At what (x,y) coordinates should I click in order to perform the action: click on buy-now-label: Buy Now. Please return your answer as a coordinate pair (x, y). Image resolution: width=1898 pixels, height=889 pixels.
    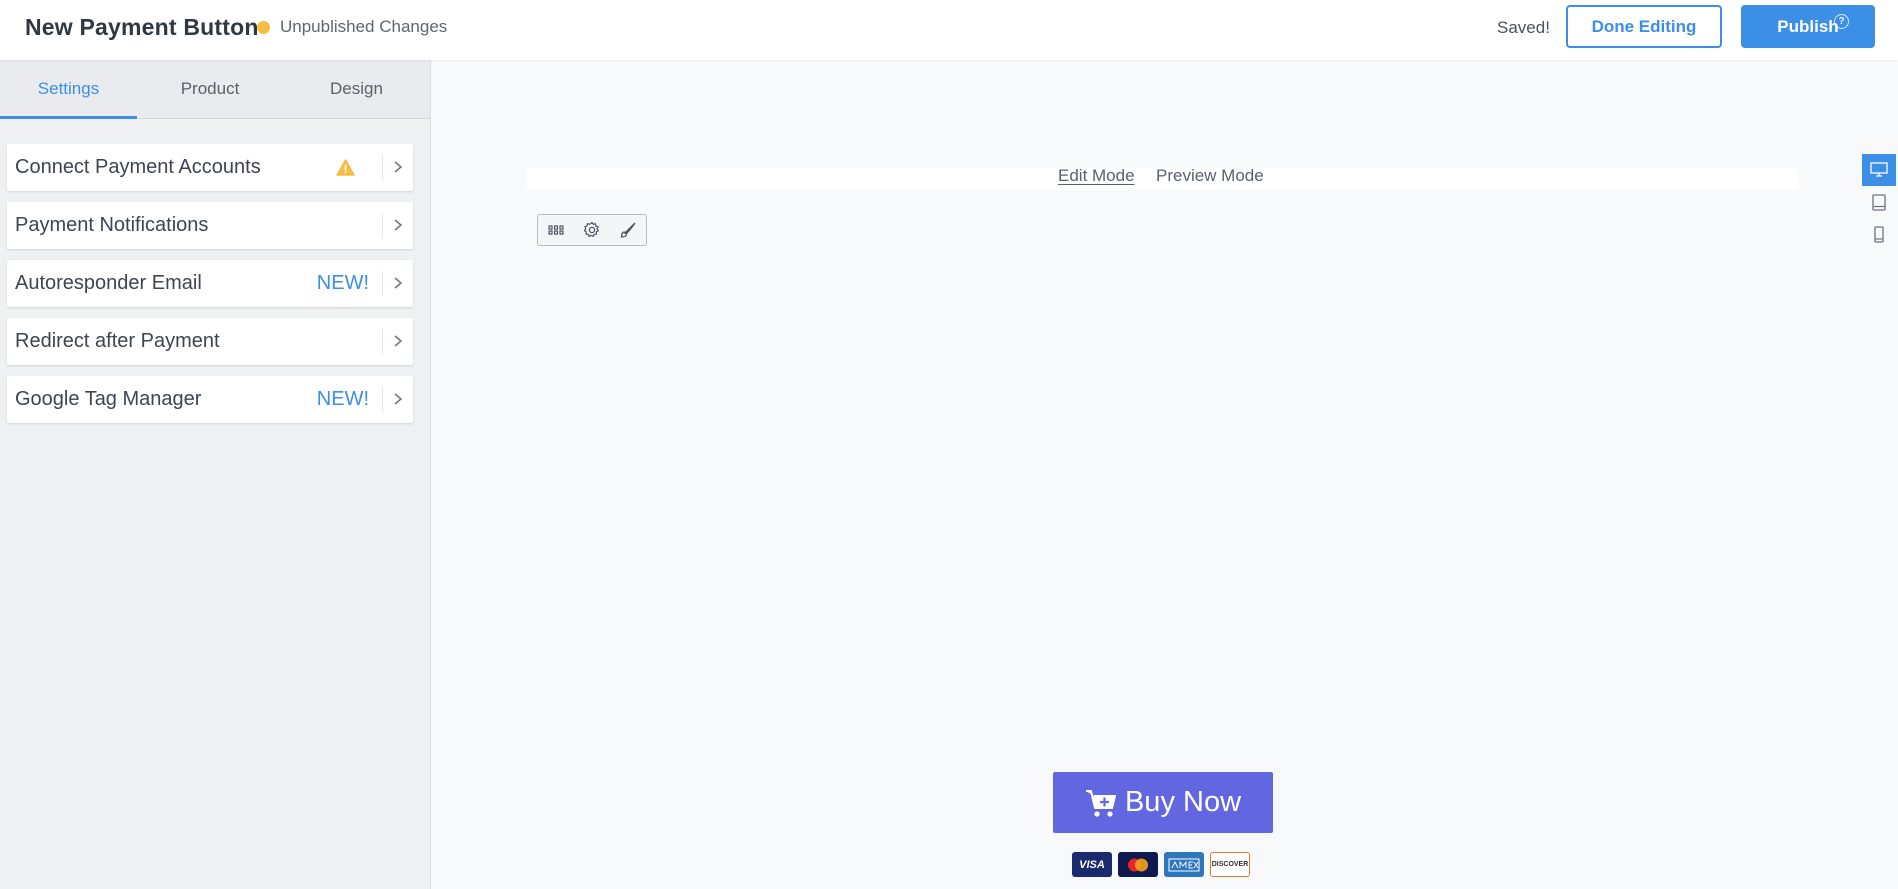
    Looking at the image, I should click on (1183, 802).